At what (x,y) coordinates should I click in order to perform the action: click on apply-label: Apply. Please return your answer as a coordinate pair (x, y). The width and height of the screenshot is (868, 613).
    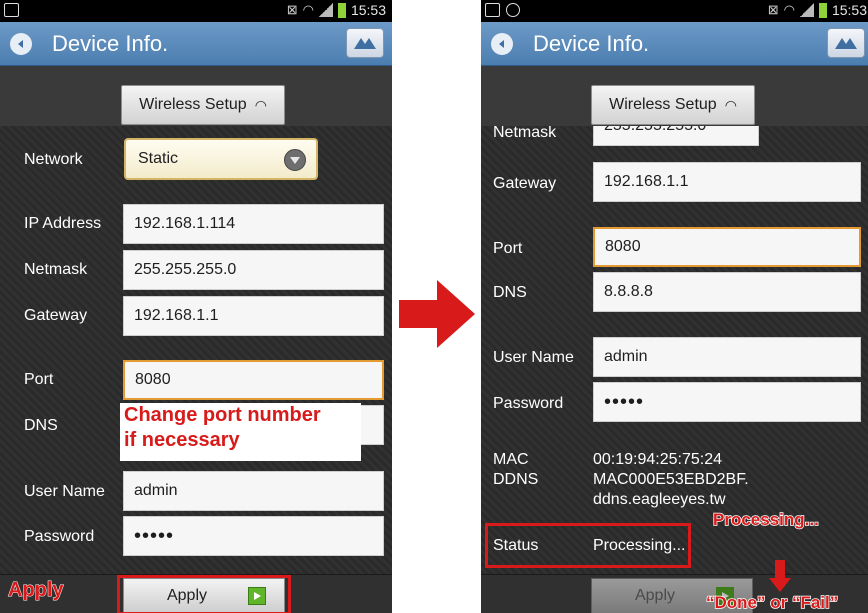
    Looking at the image, I should click on (655, 595).